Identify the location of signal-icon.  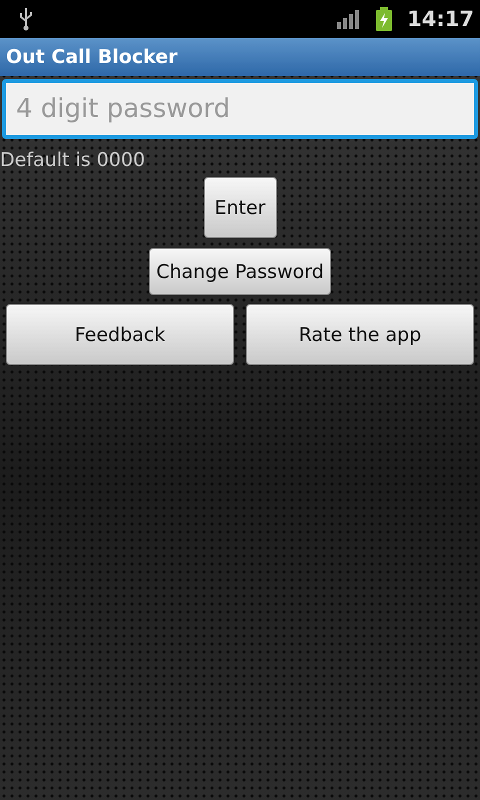
(349, 19).